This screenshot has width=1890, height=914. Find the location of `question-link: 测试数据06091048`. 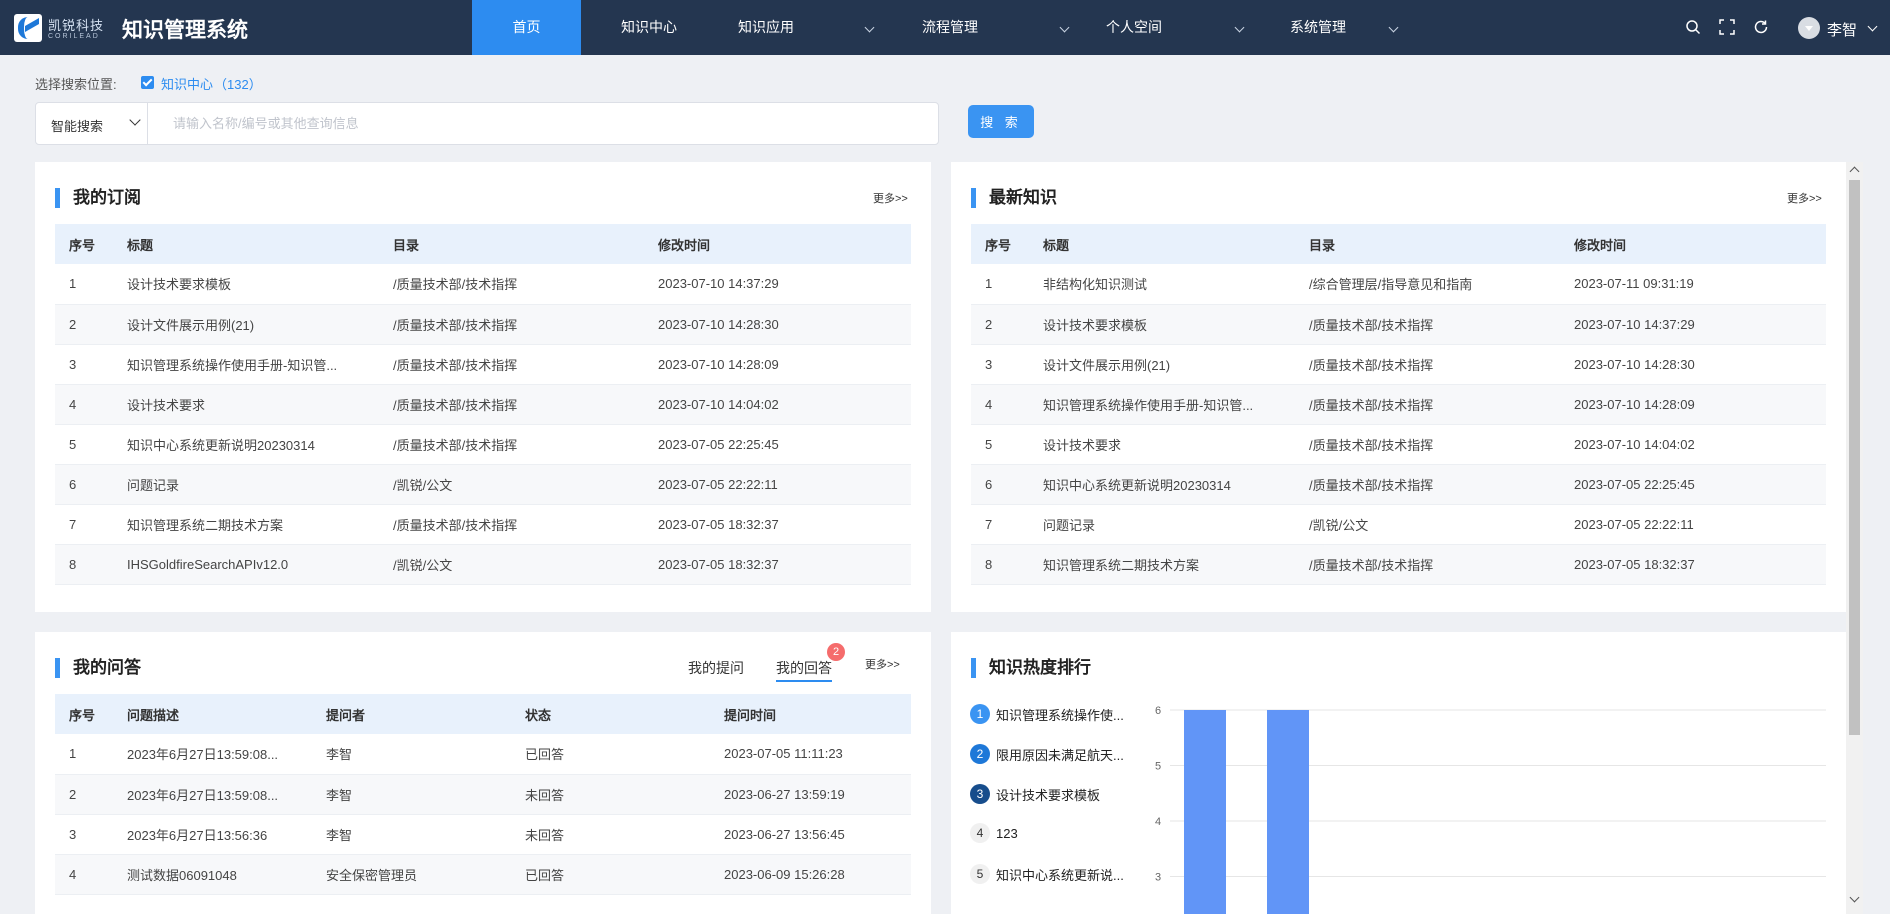

question-link: 测试数据06091048 is located at coordinates (212, 874).